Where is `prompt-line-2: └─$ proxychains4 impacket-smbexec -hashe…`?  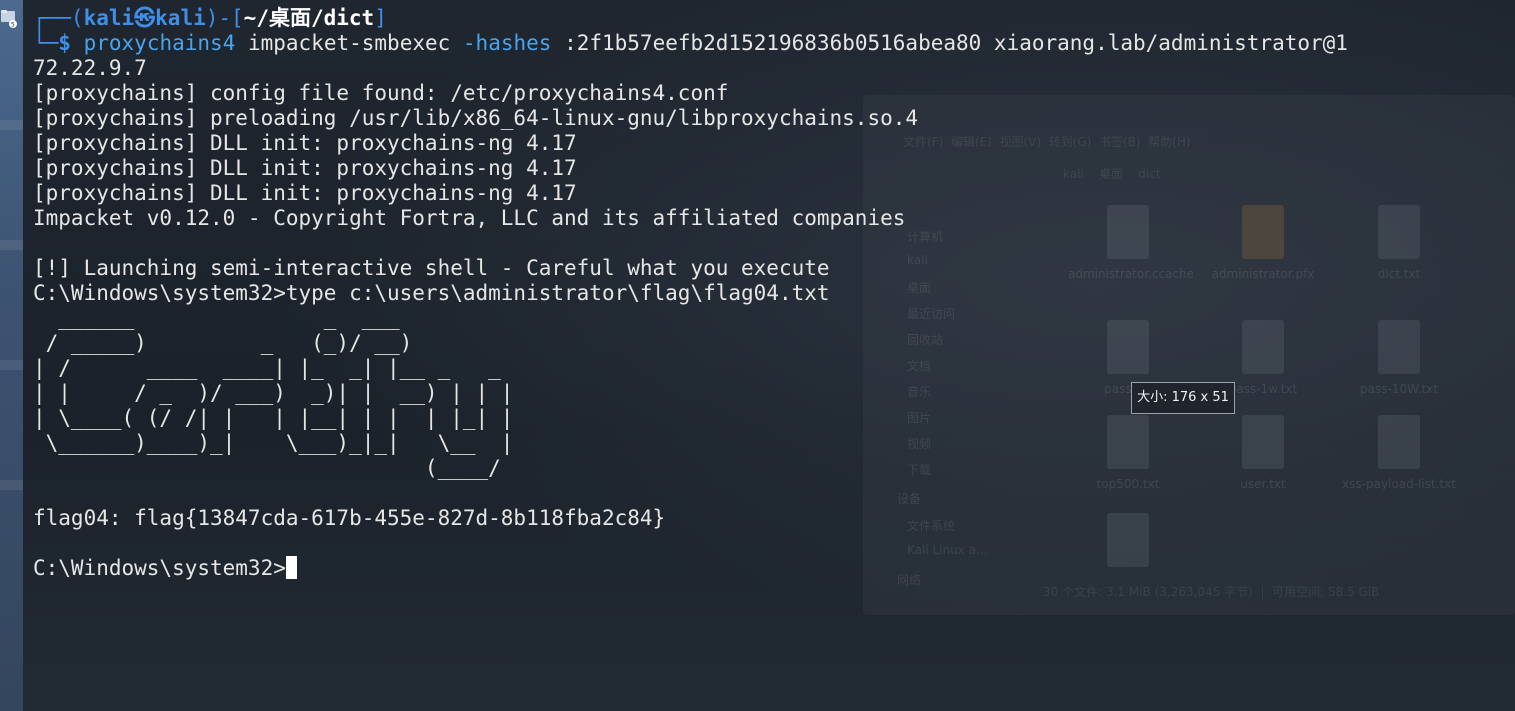 prompt-line-2: └─$ proxychains4 impacket-smbexec -hashe… is located at coordinates (690, 43).